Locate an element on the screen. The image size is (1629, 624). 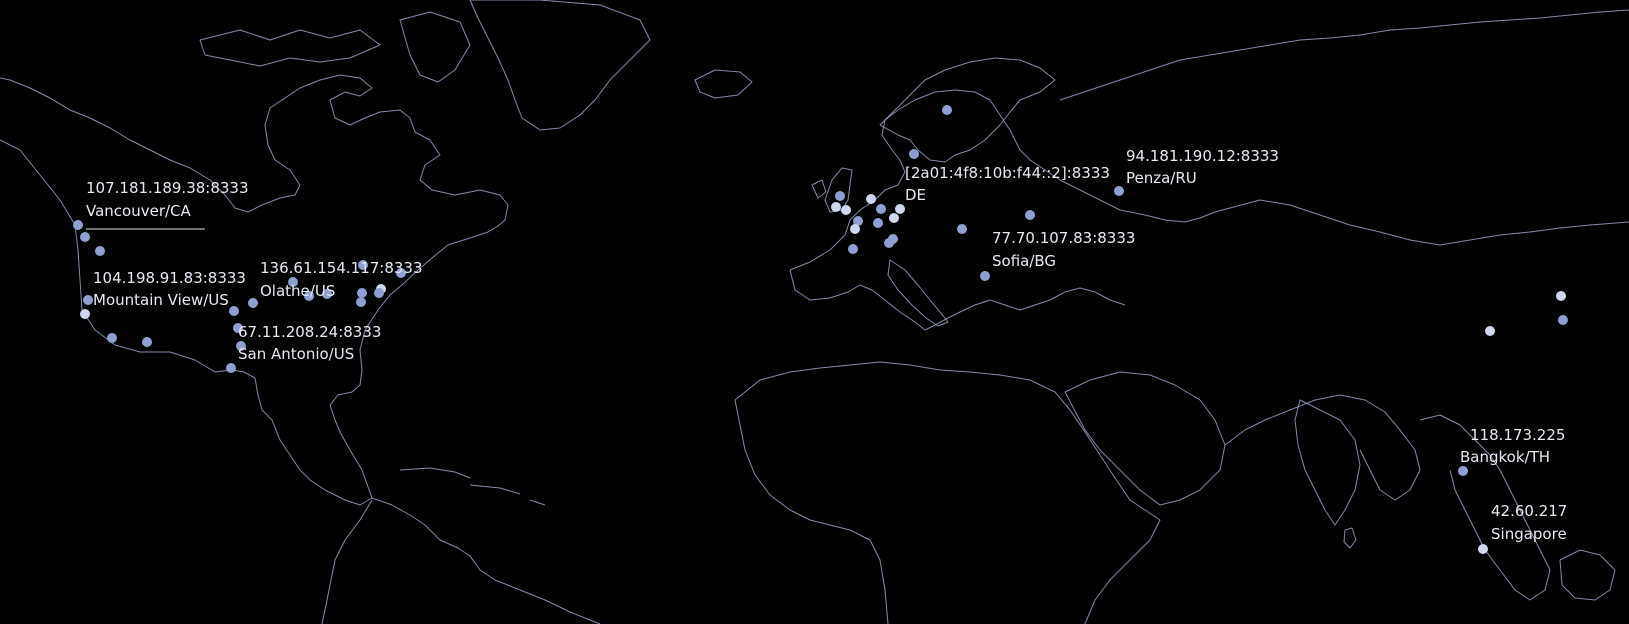
node-location: Olathe/US is located at coordinates (297, 291).